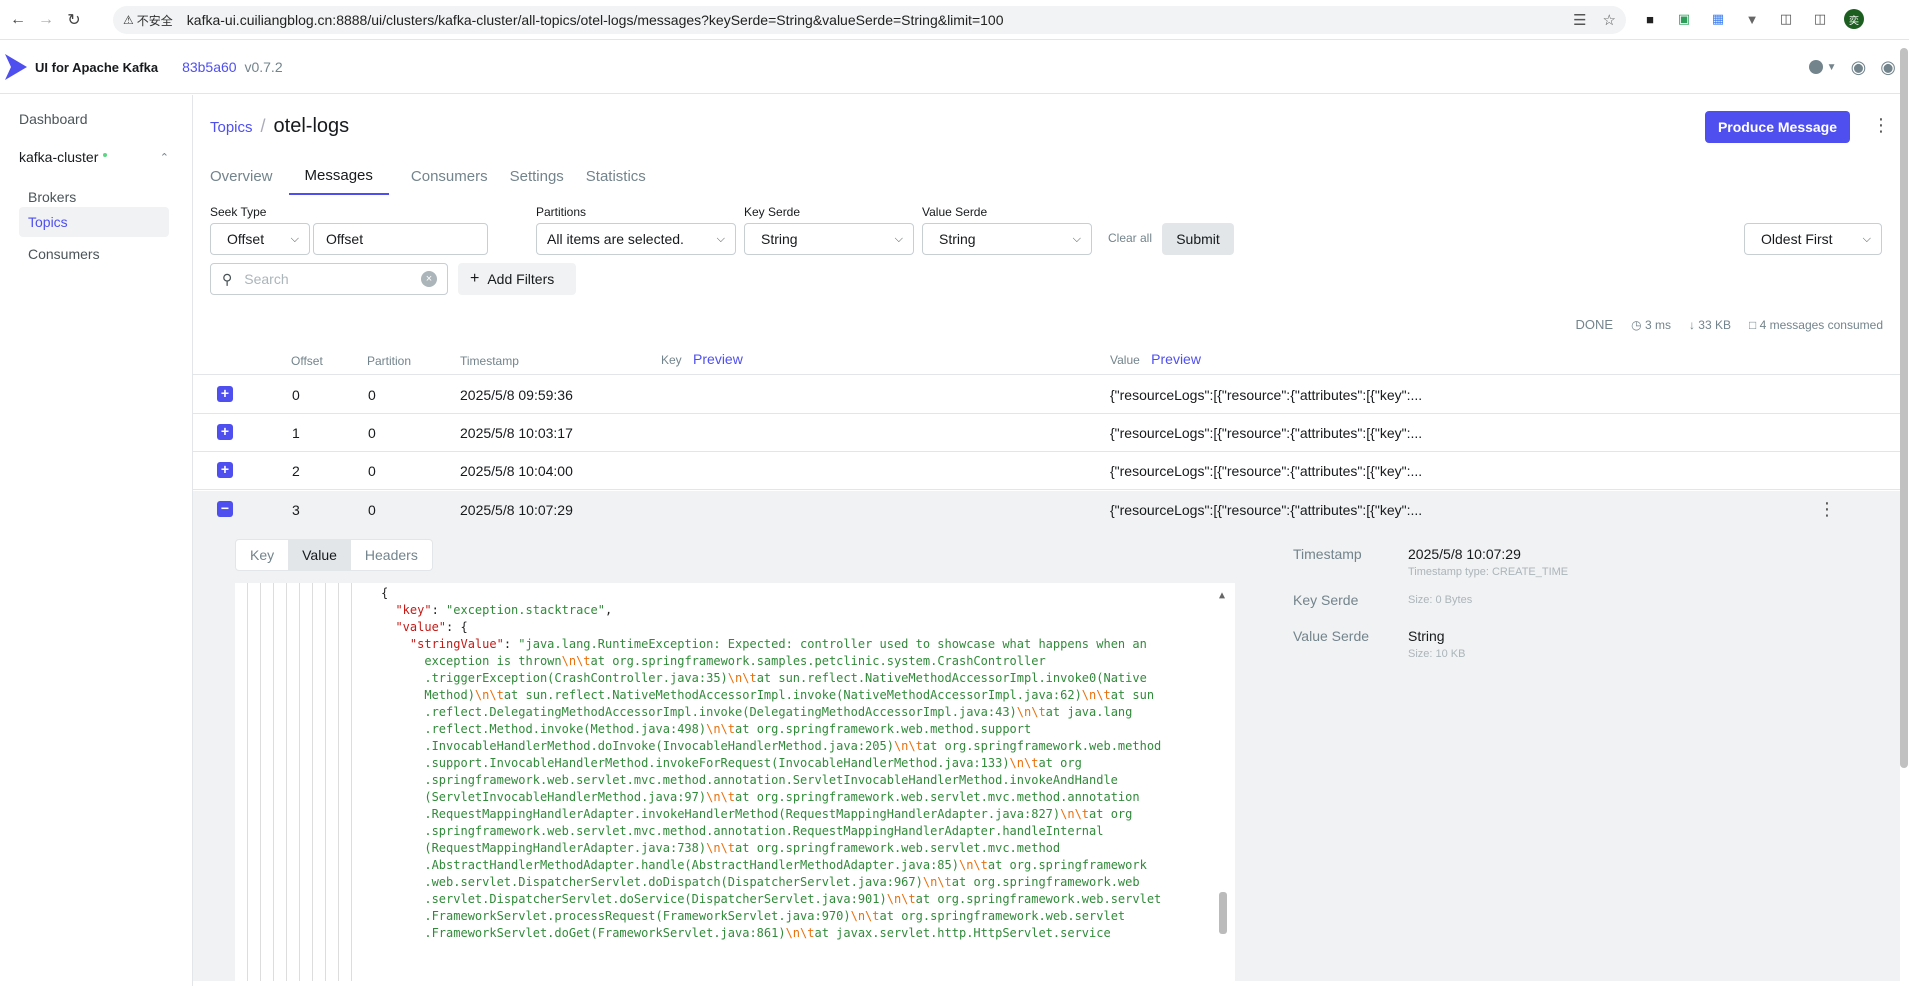 The height and width of the screenshot is (986, 1909). I want to click on translate-extension-icon: ▦, so click(1718, 19).